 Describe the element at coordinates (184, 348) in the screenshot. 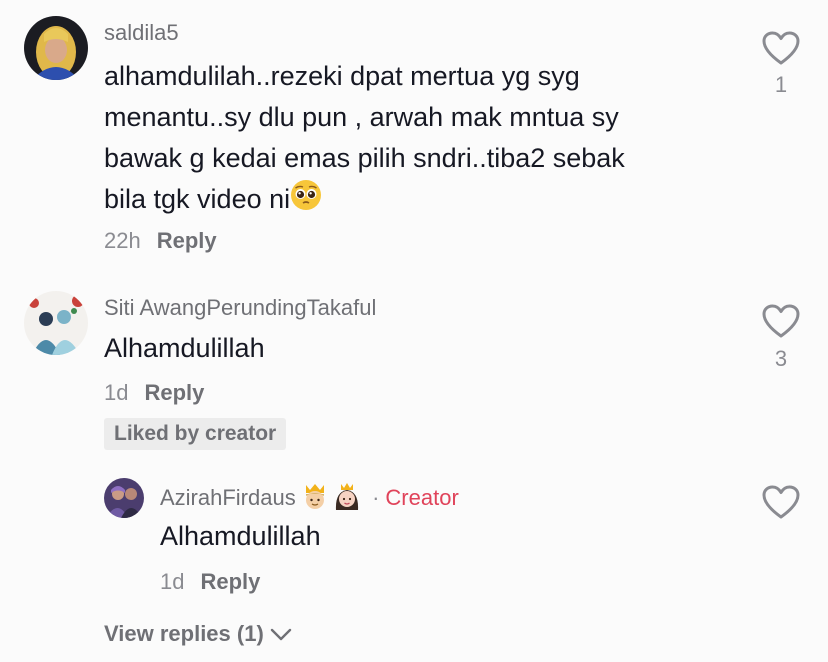

I see `comment-text: Alhamdulillah` at that location.